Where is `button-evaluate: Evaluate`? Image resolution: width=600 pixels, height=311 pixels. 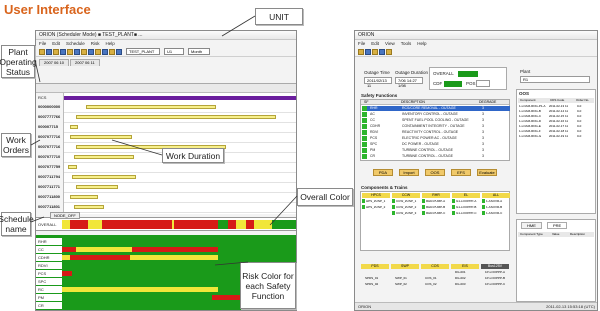
button-evaluate: Evaluate is located at coordinates (487, 172).